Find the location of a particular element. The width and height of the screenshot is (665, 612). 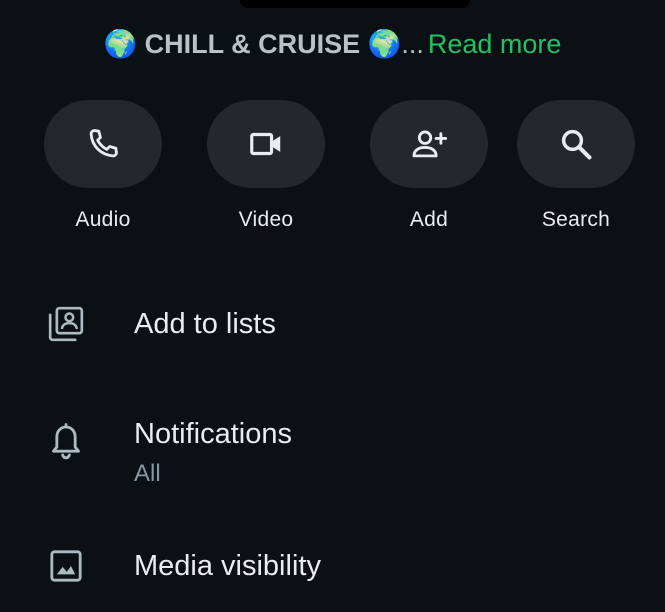

top-bar-fragment is located at coordinates (355, 4).